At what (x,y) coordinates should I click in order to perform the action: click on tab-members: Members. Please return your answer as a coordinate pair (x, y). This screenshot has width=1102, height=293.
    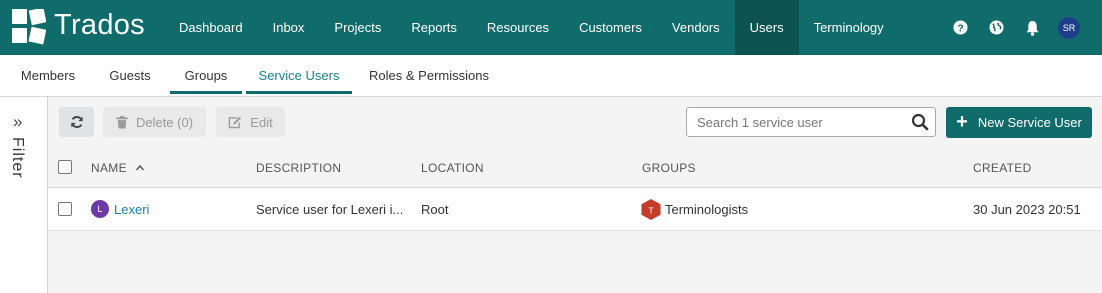
    Looking at the image, I should click on (48, 75).